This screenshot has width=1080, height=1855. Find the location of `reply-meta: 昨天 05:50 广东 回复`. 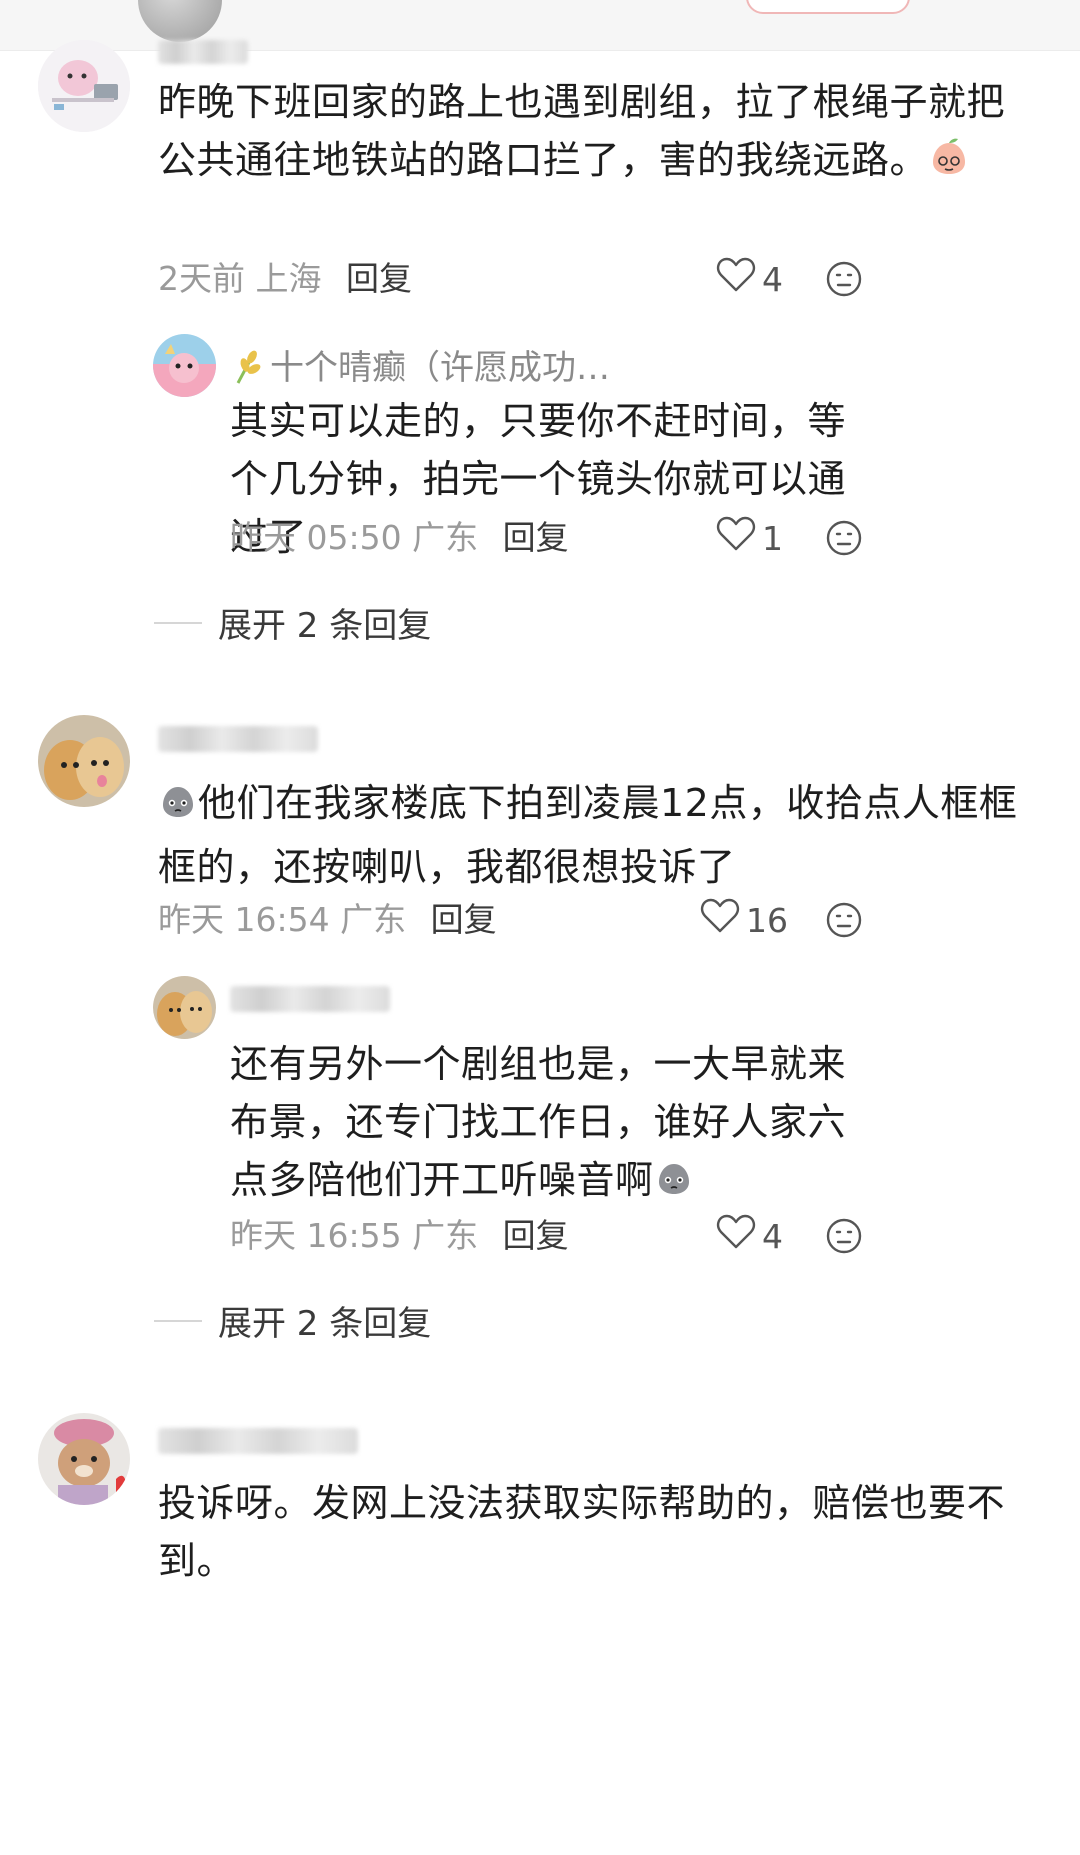

reply-meta: 昨天 05:50 广东 回复 is located at coordinates (399, 538).